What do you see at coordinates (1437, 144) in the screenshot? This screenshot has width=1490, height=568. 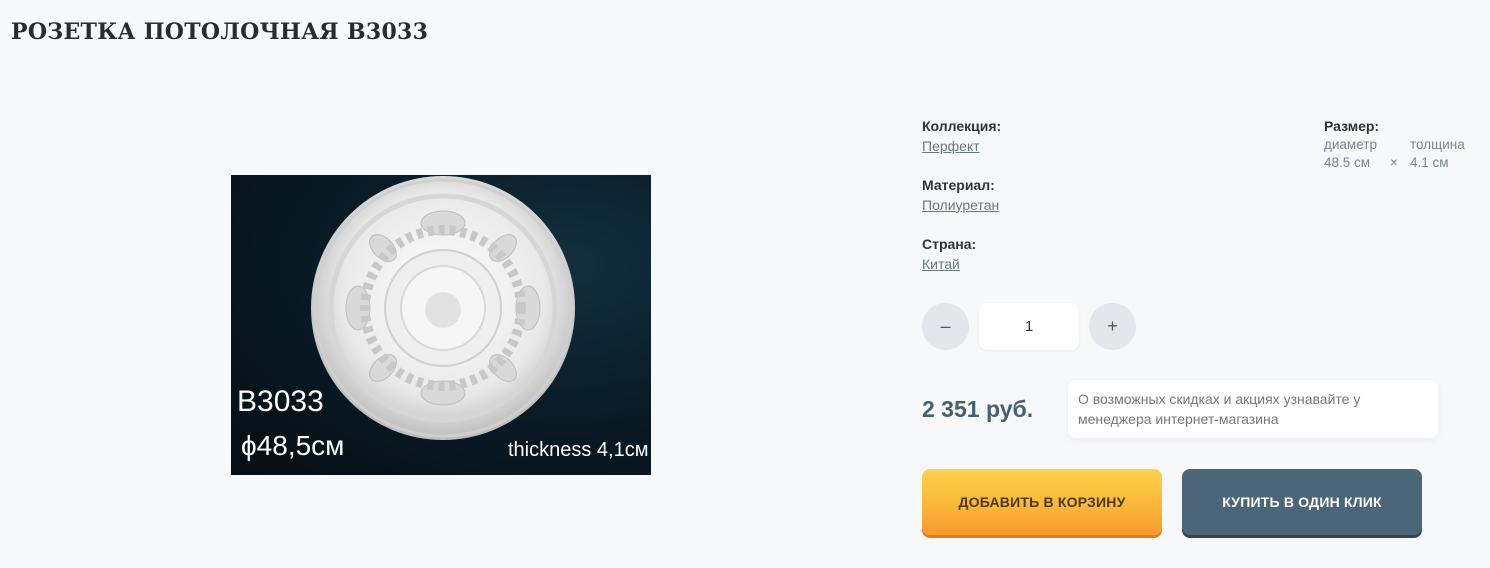 I see `thickness-label: толщина` at bounding box center [1437, 144].